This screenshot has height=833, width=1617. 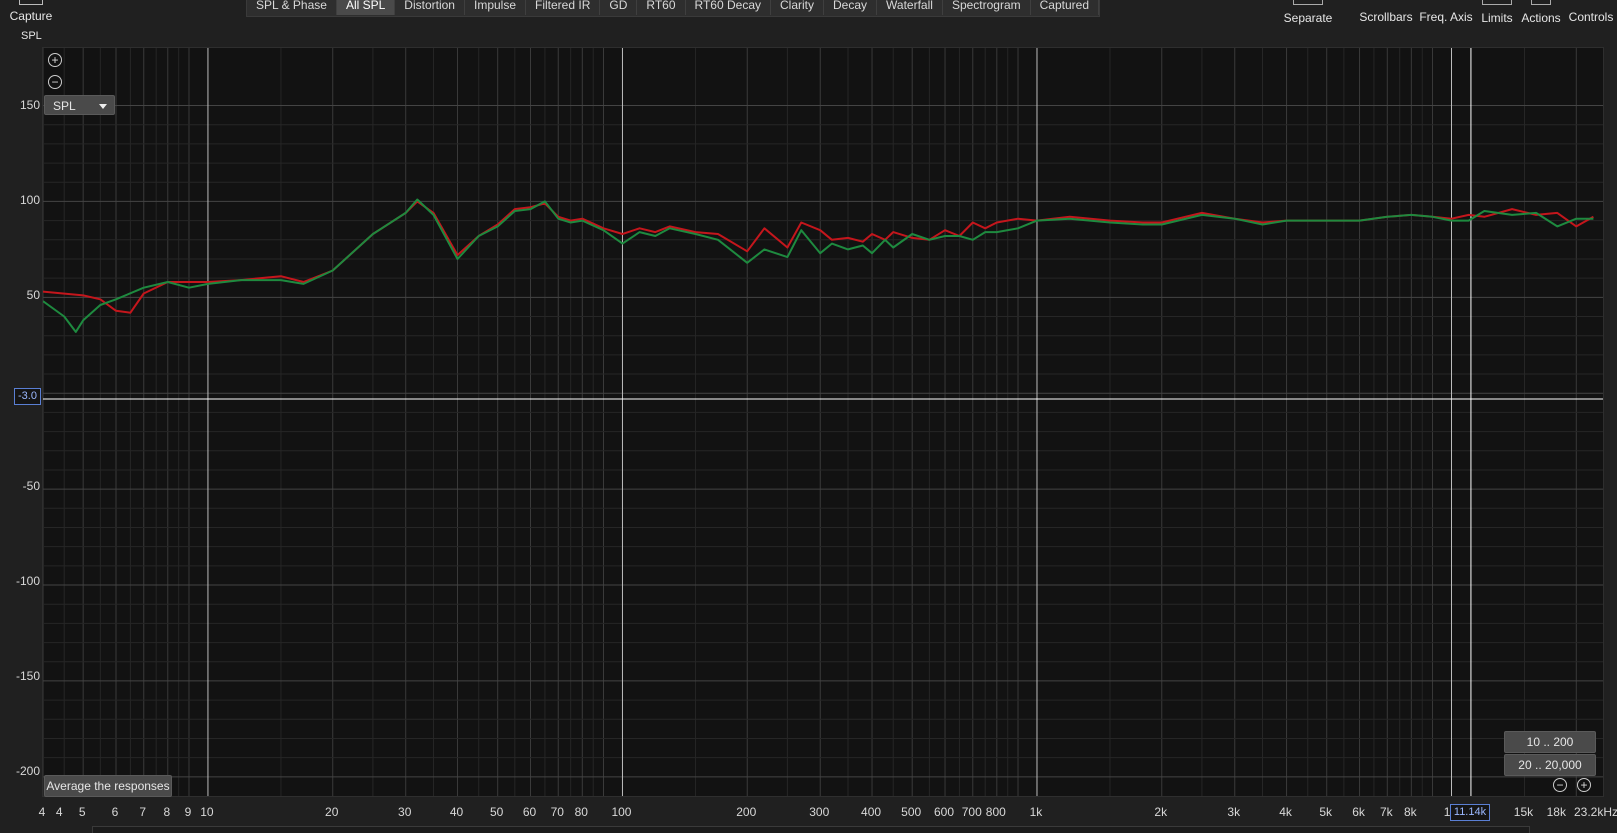 What do you see at coordinates (143, 812) in the screenshot?
I see `x-tick-label: 7` at bounding box center [143, 812].